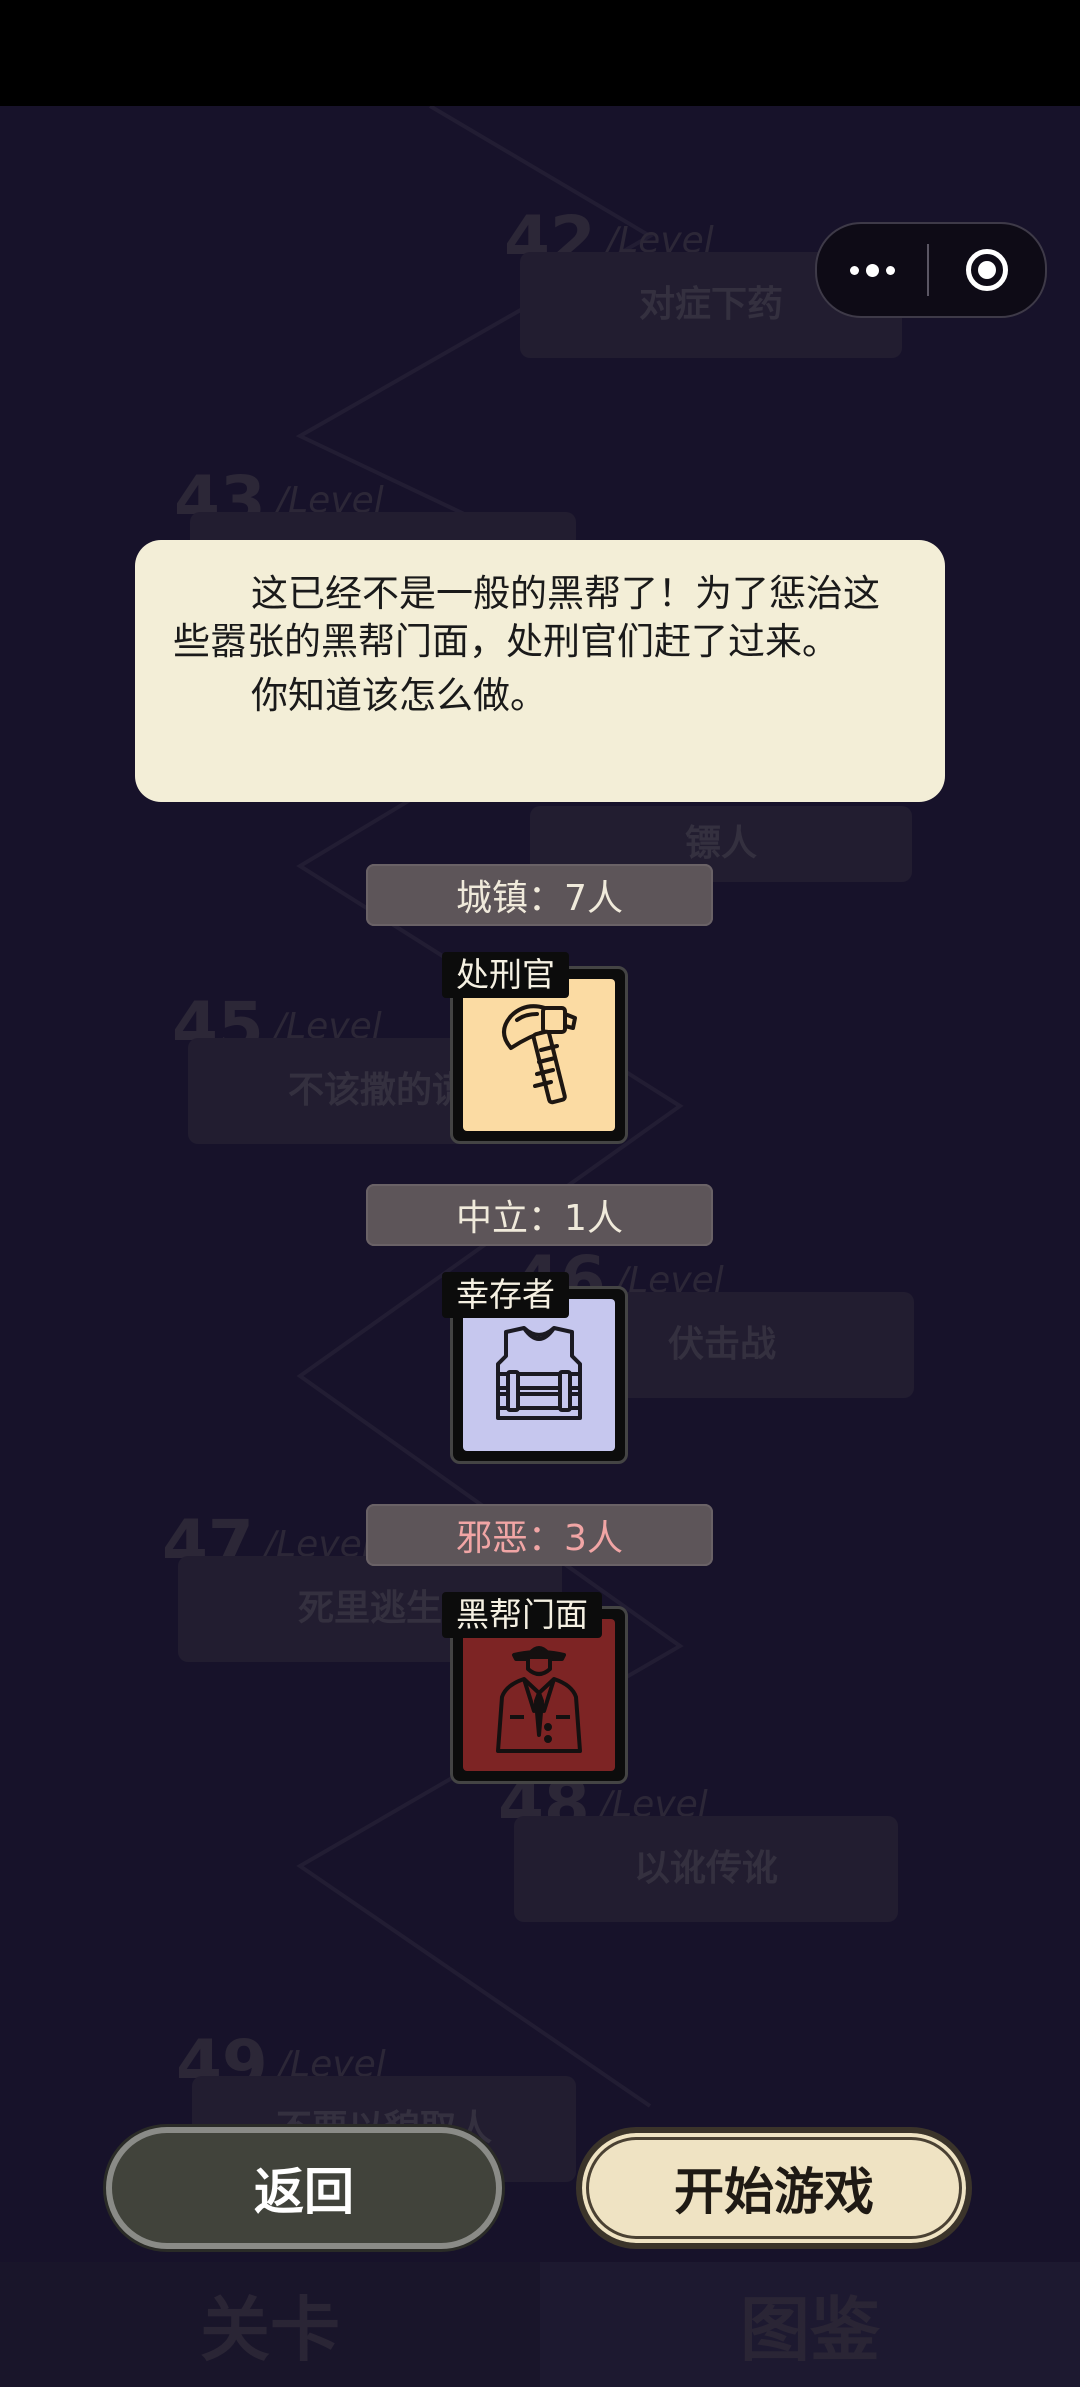  I want to click on role-card-survivor: 幸存者, so click(535, 1368).